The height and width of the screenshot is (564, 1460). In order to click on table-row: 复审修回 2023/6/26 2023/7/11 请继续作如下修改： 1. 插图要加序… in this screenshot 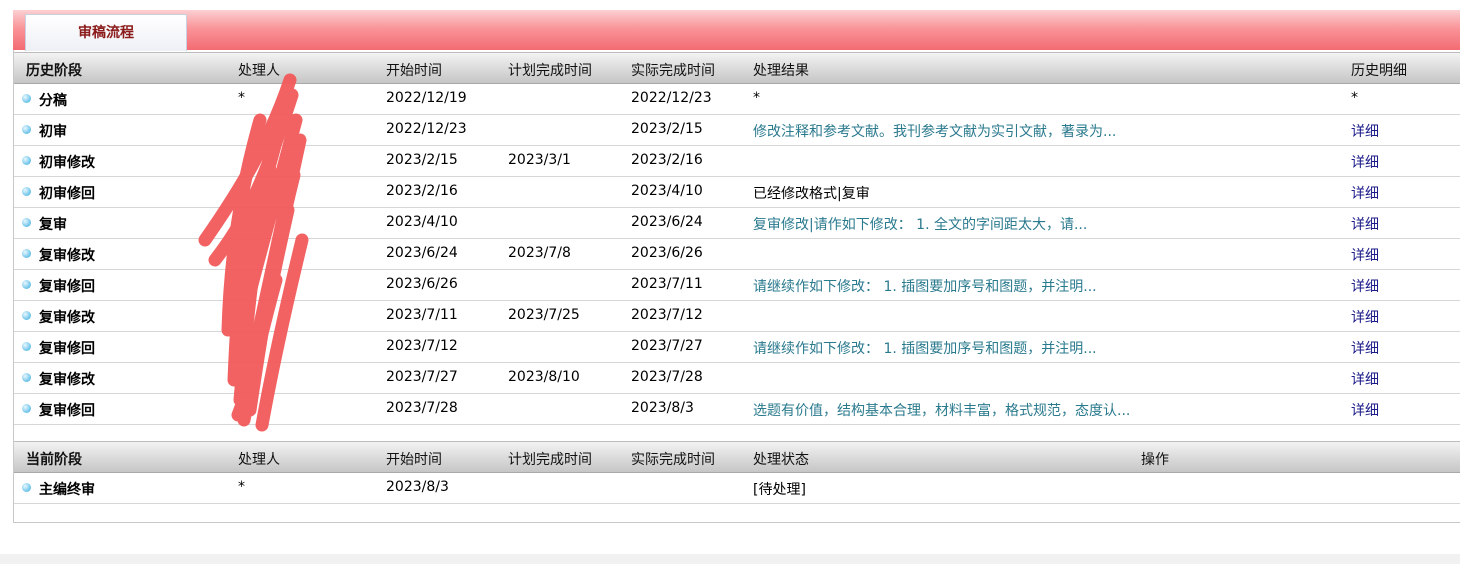, I will do `click(737, 285)`.